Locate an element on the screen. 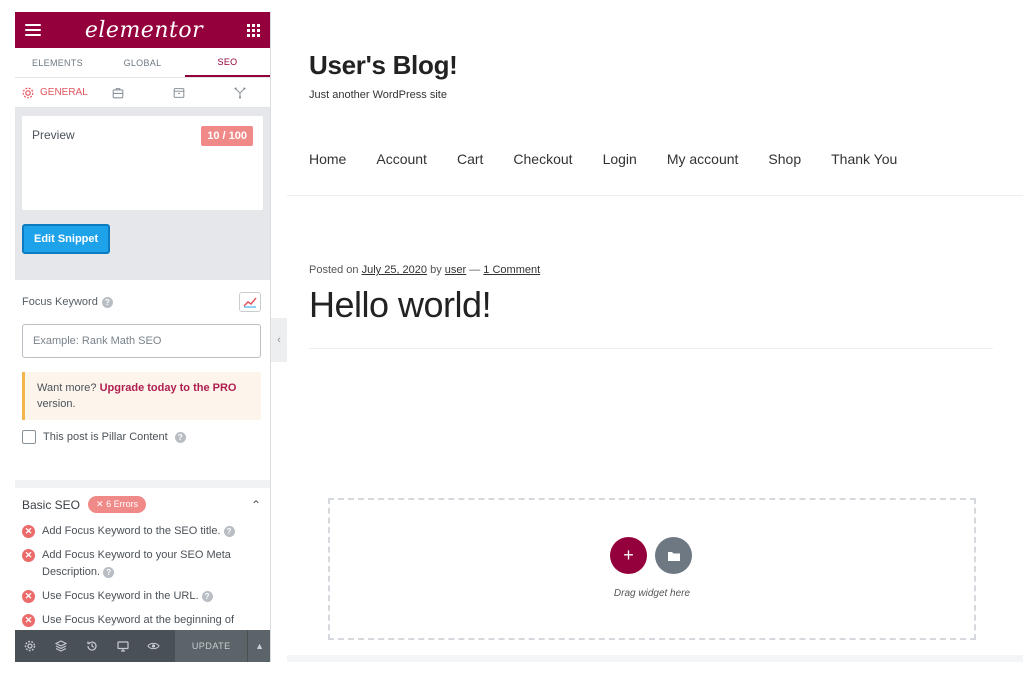  basic-seo-title: Basic SEO is located at coordinates (51, 504).